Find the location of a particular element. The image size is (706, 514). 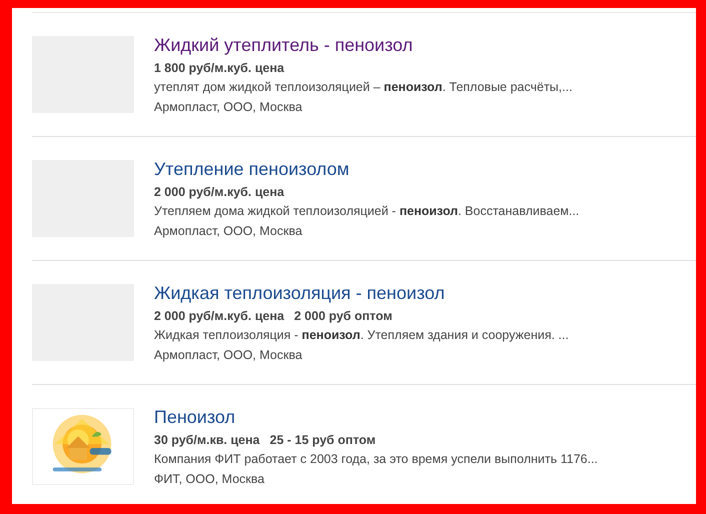

seller-name: ФИТ, ООО, Москва is located at coordinates (210, 479).